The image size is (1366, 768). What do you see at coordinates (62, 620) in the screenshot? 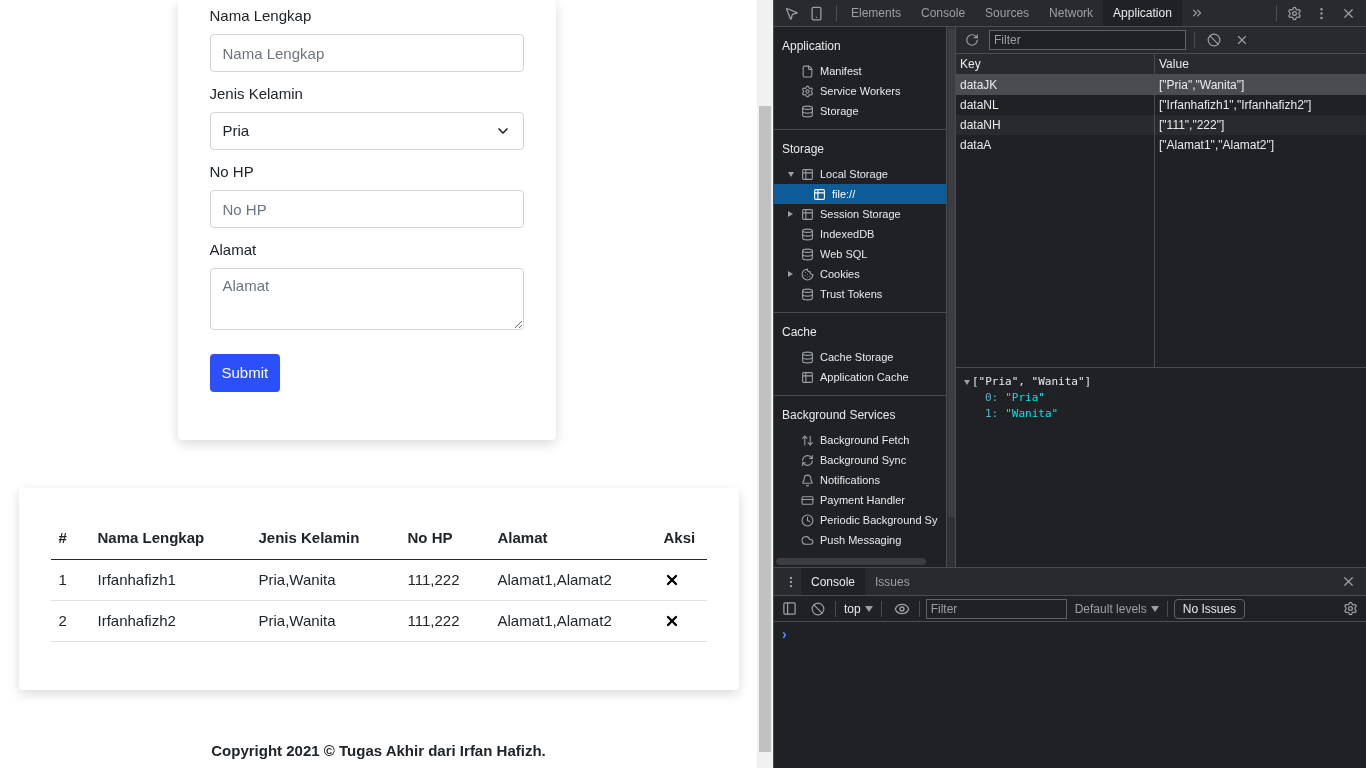
I see `table-cell-text: 2` at bounding box center [62, 620].